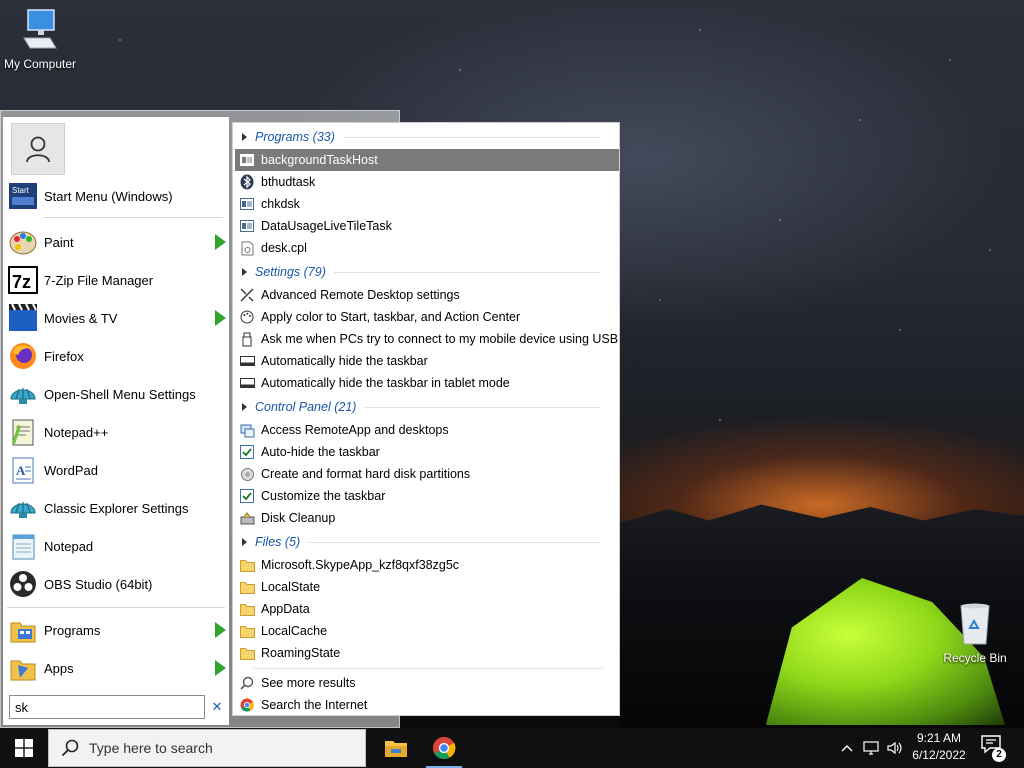 The image size is (1024, 768). Describe the element at coordinates (247, 295) in the screenshot. I see `remote-settings-icon` at that location.